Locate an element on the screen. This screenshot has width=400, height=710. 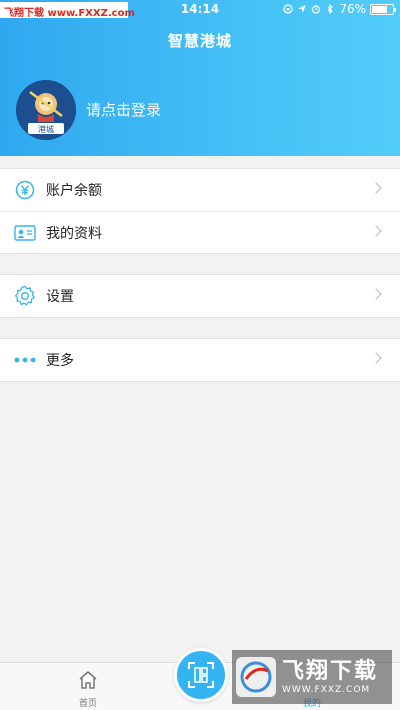
watermark-url: WWW.FXXZ.COM is located at coordinates (326, 690).